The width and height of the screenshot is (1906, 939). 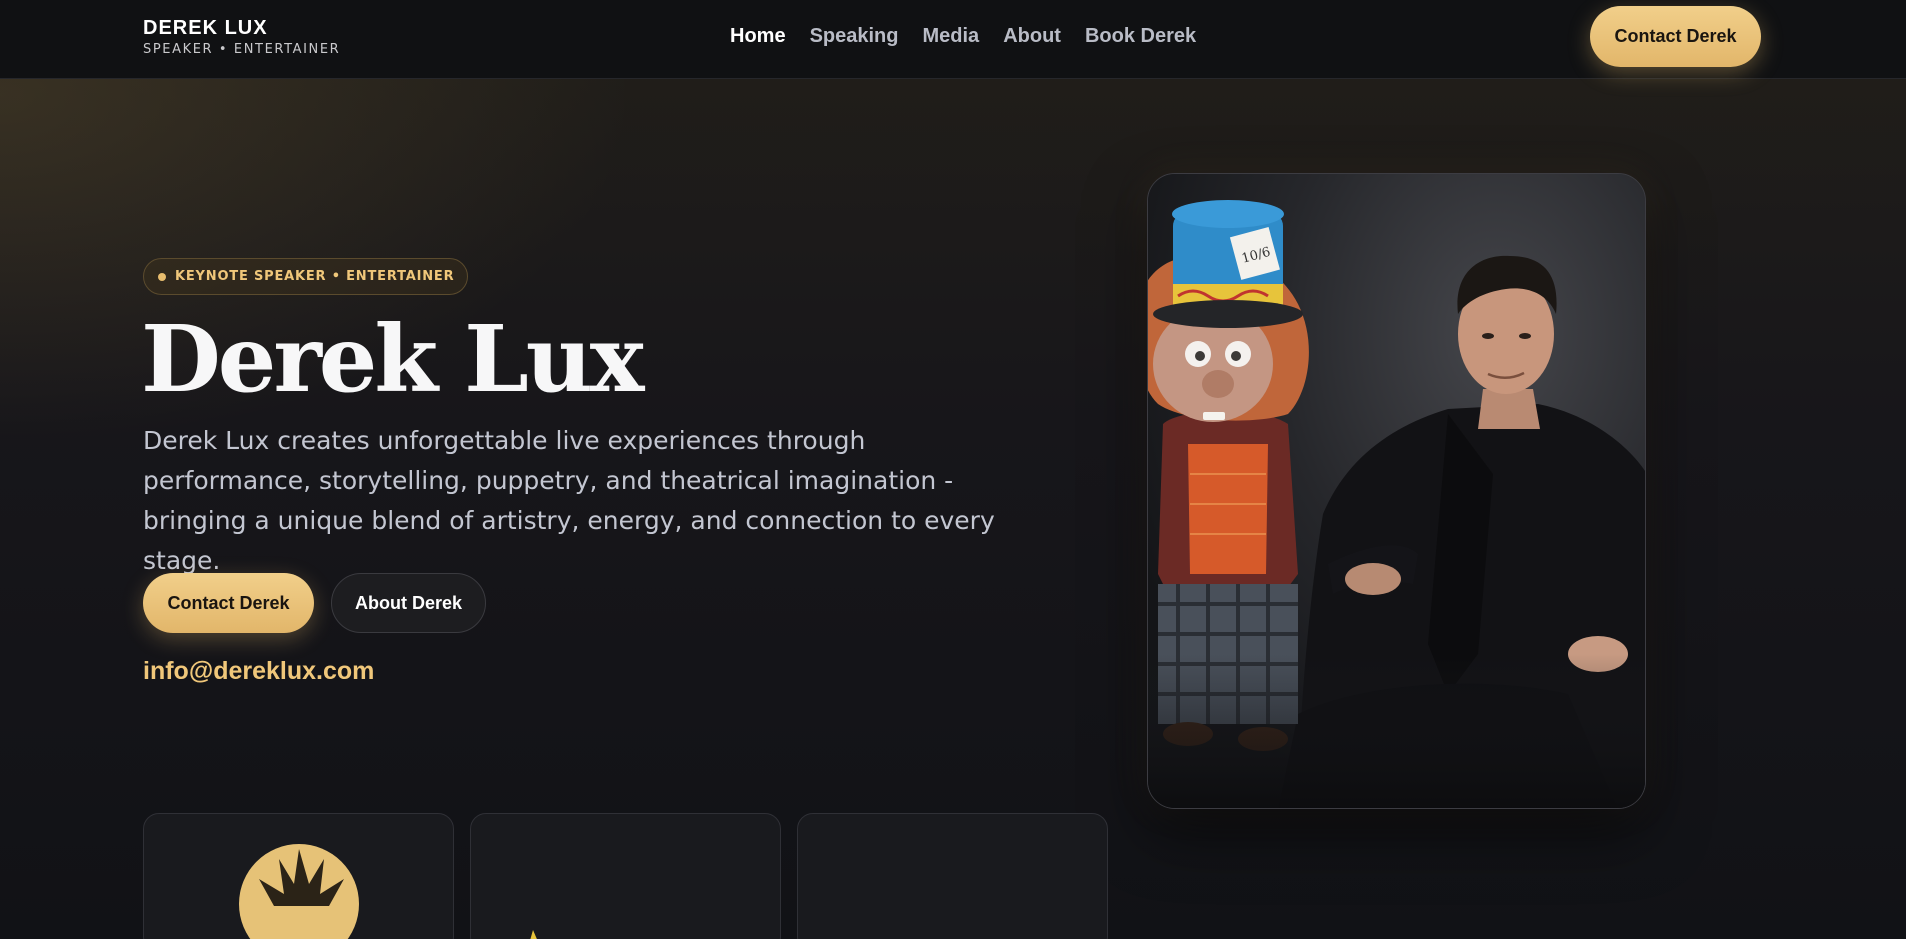 What do you see at coordinates (408, 603) in the screenshot?
I see `about-derek-button: About Derek` at bounding box center [408, 603].